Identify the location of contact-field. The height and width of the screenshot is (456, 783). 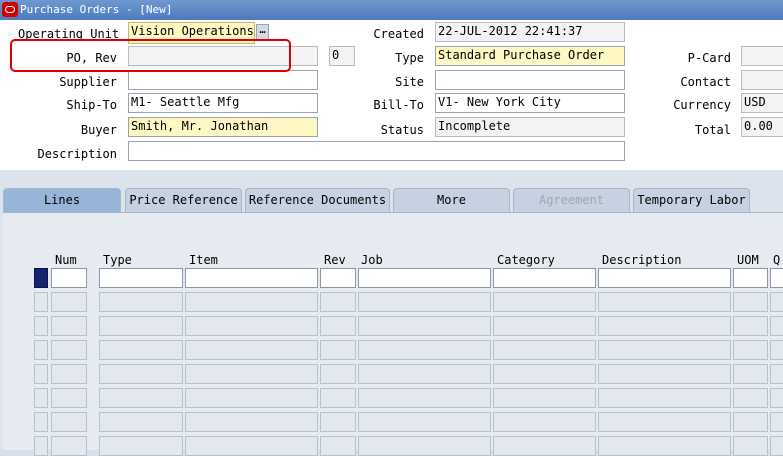
(762, 80).